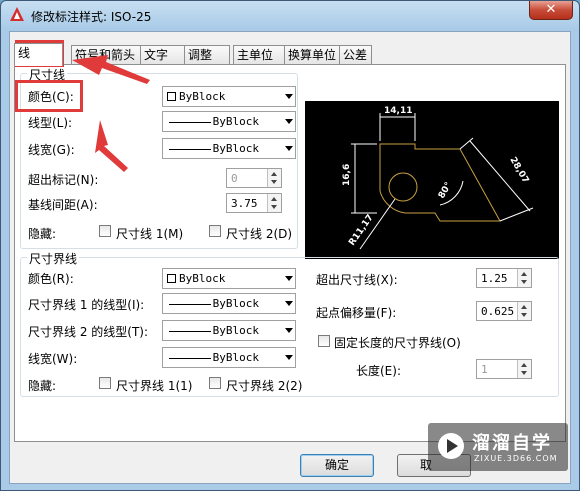 This screenshot has width=580, height=491. I want to click on annotation-arrows, so click(111, 113).